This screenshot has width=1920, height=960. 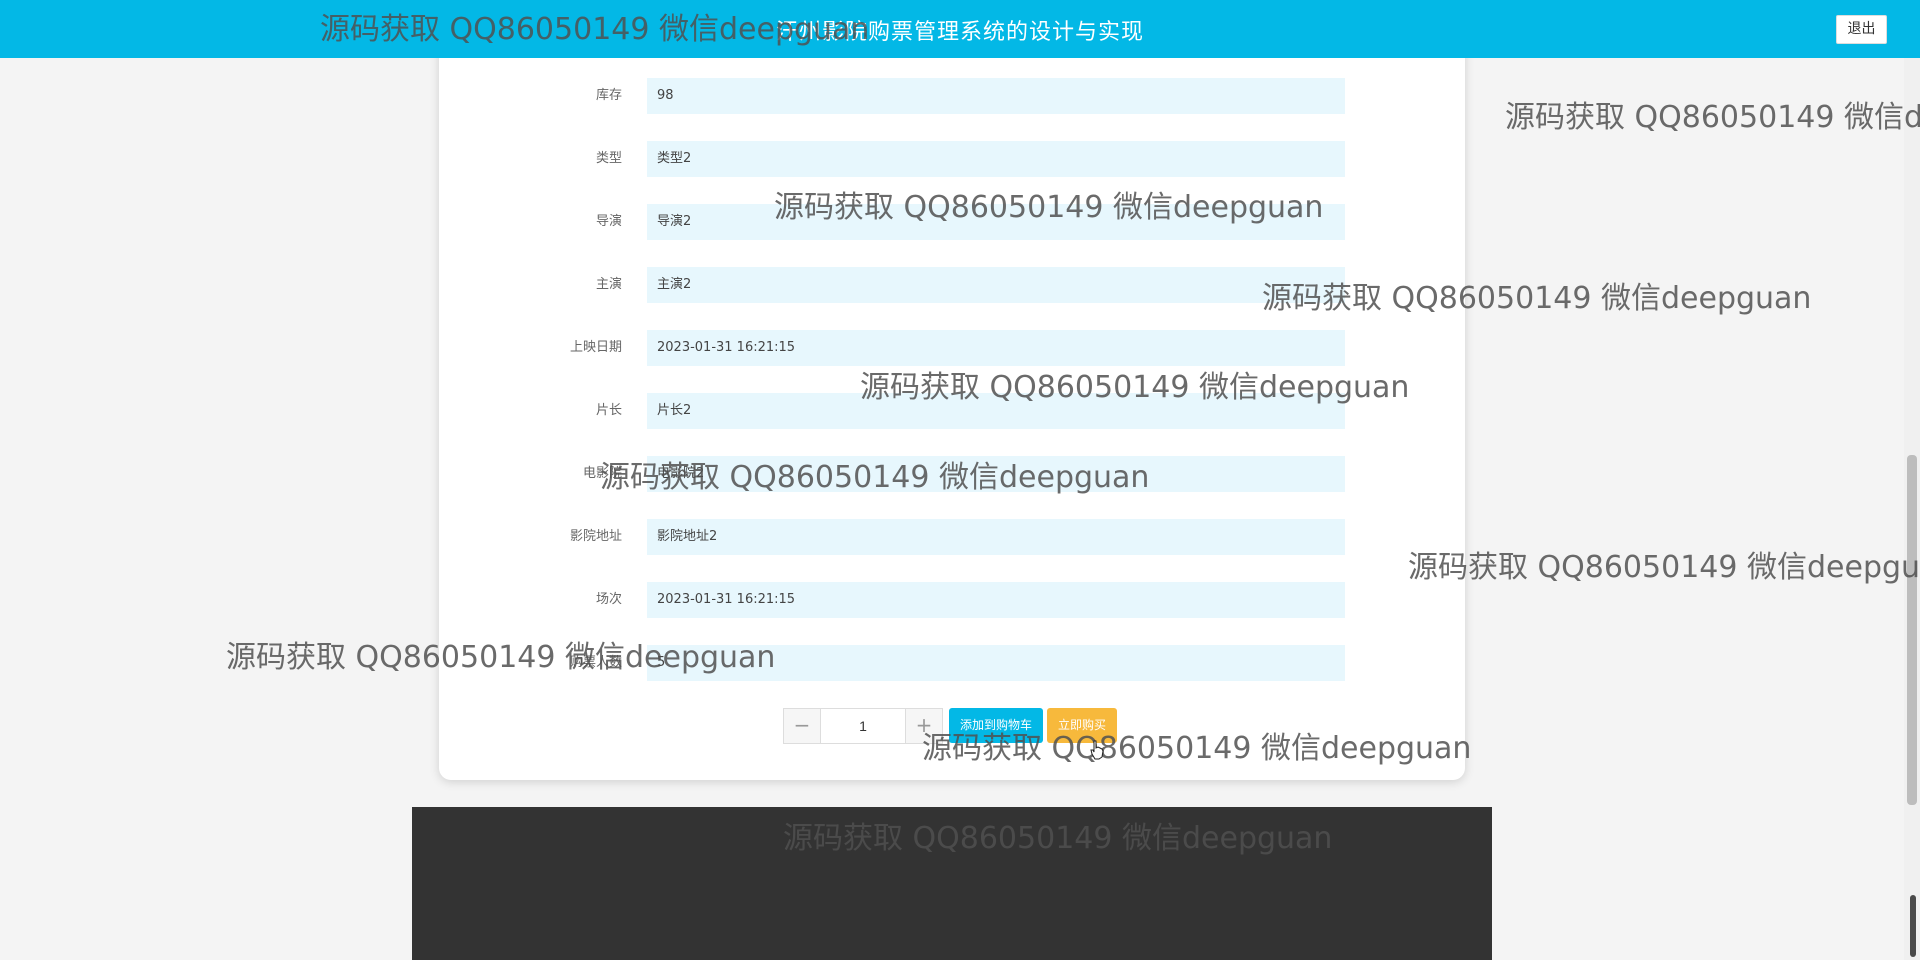 I want to click on detail-label: 场次, so click(x=608, y=599).